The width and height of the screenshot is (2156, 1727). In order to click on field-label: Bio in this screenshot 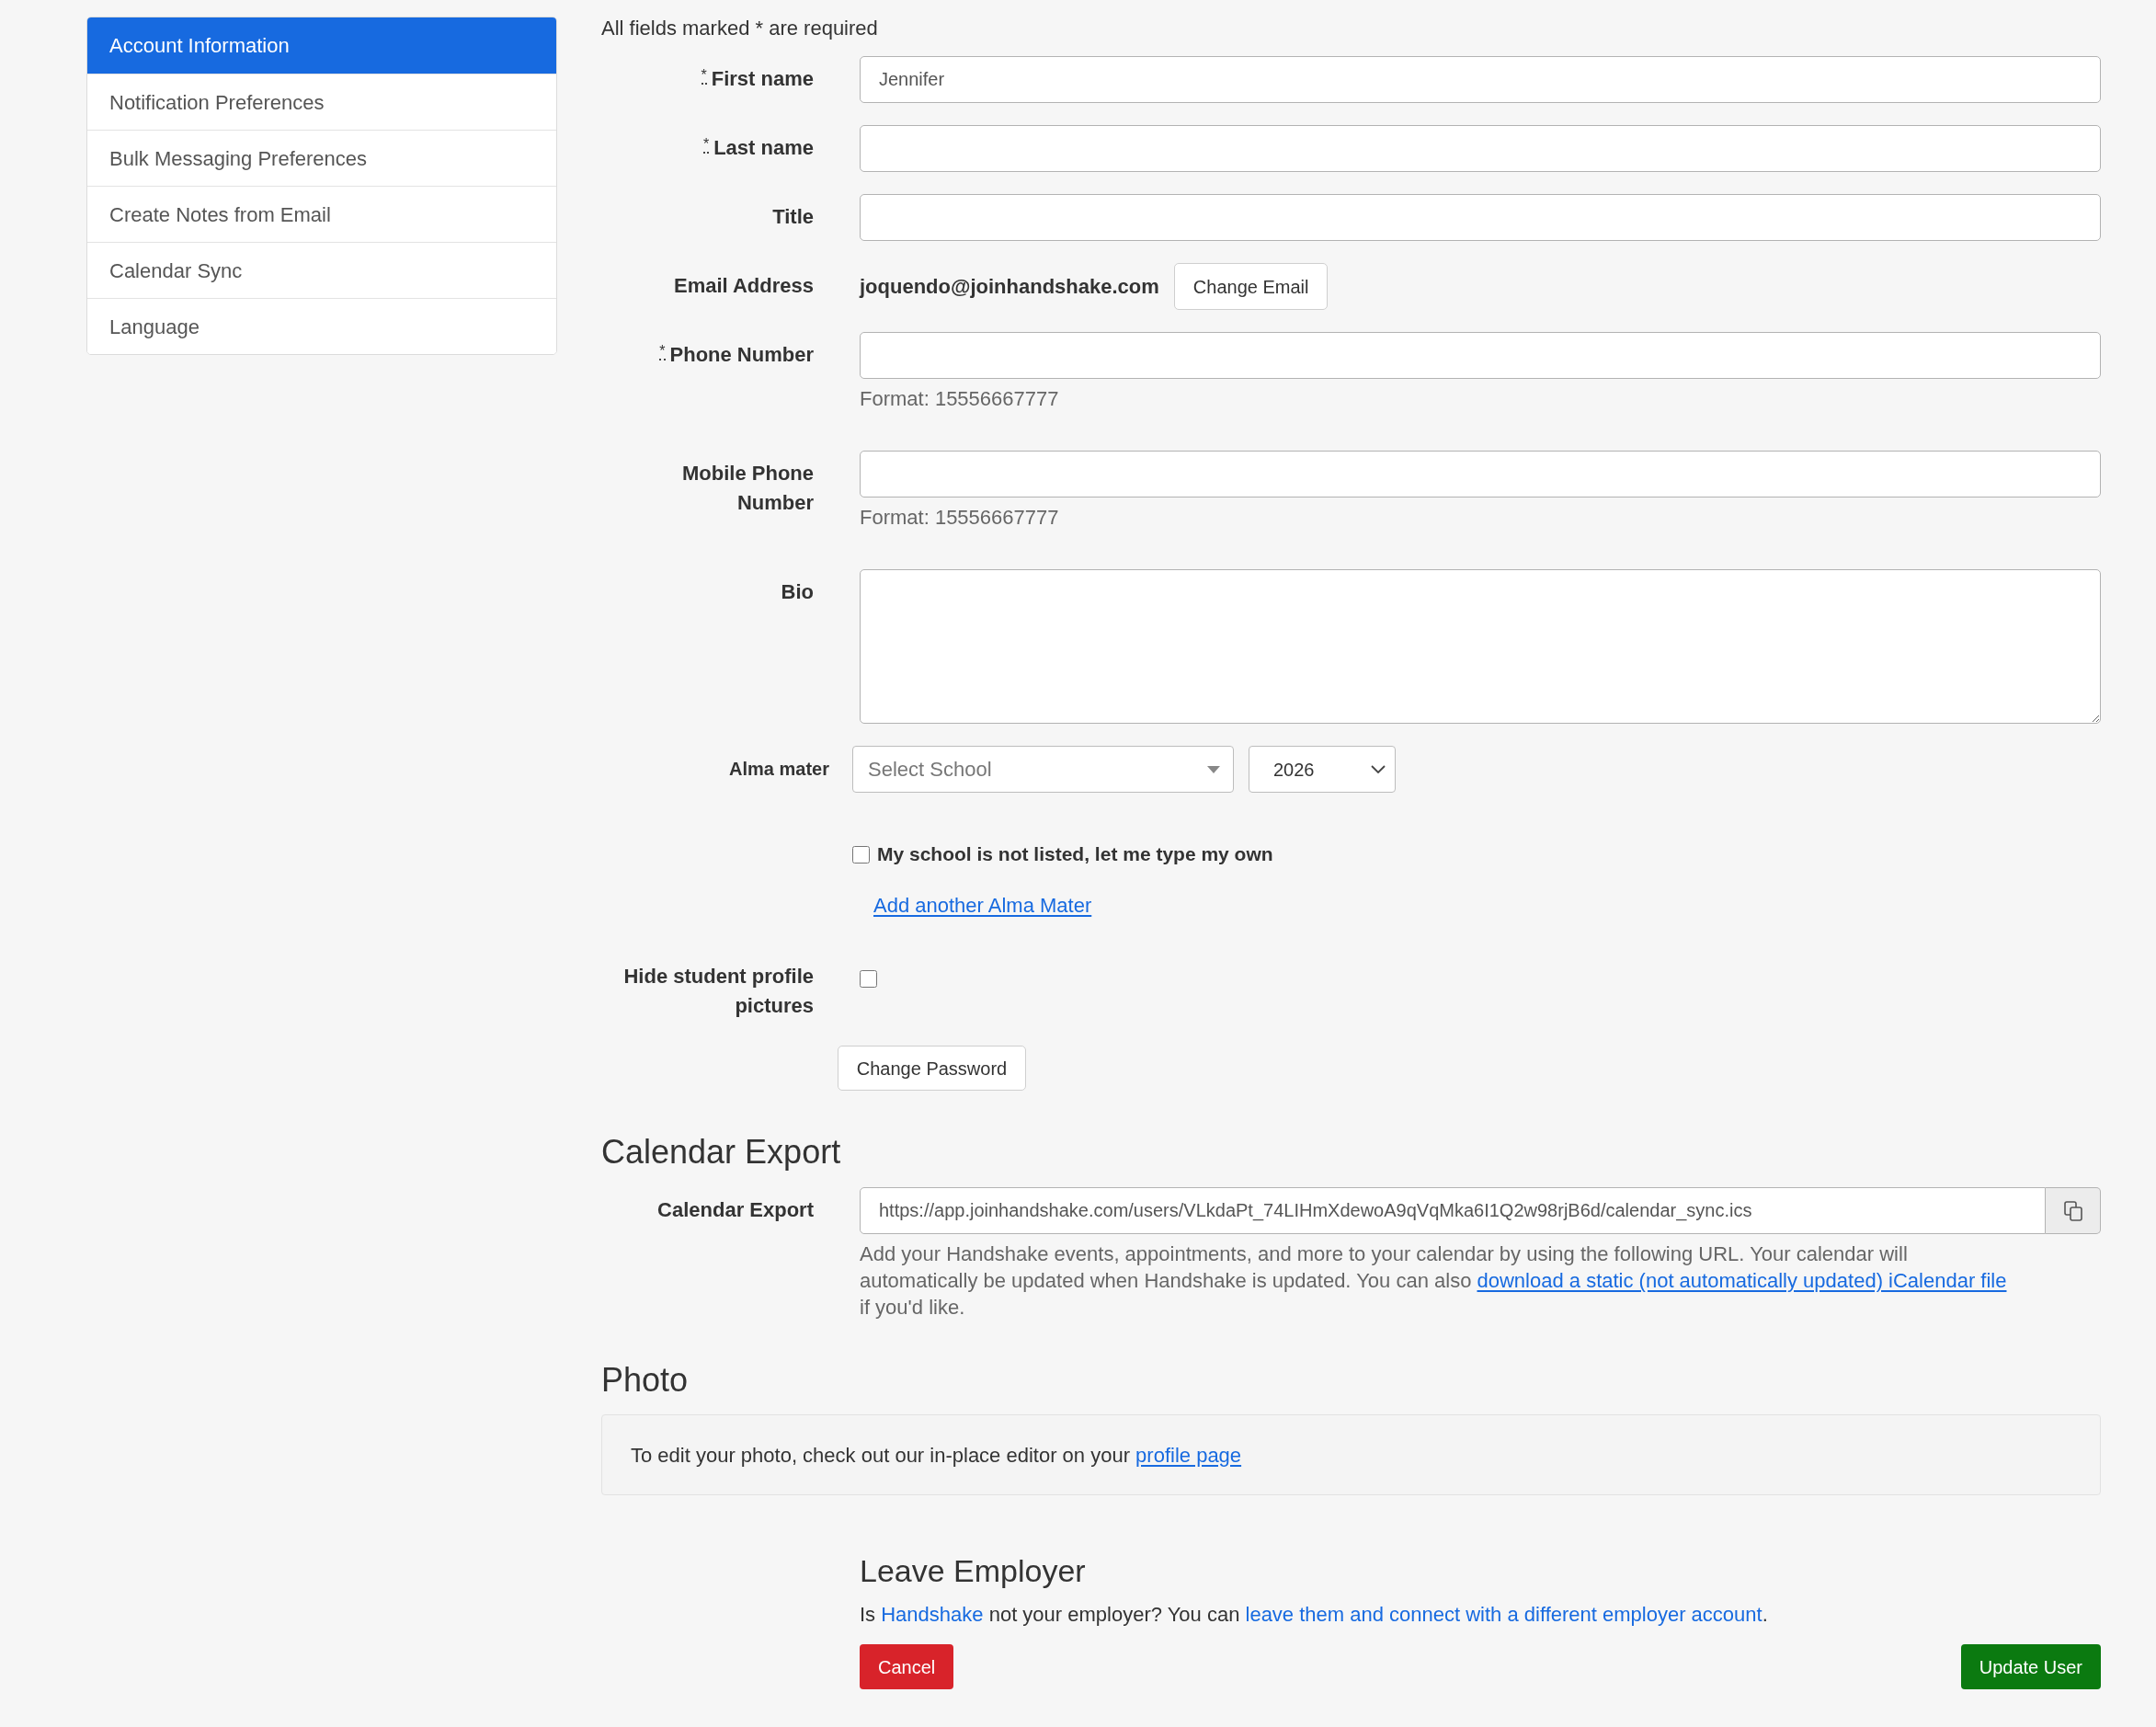, I will do `click(797, 591)`.